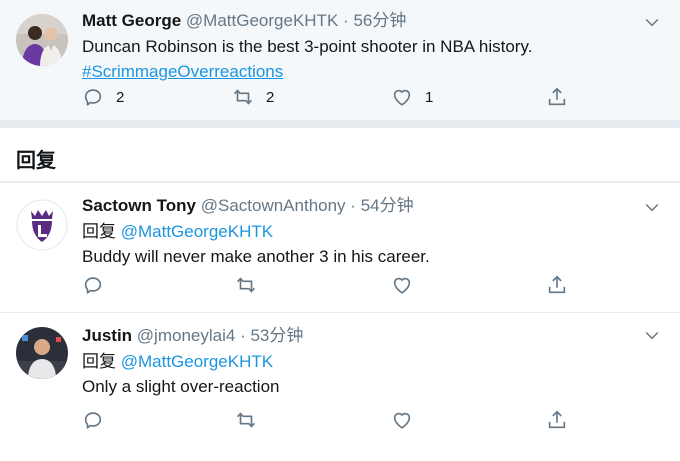  Describe the element at coordinates (107, 335) in the screenshot. I see `author-name: Justin` at that location.